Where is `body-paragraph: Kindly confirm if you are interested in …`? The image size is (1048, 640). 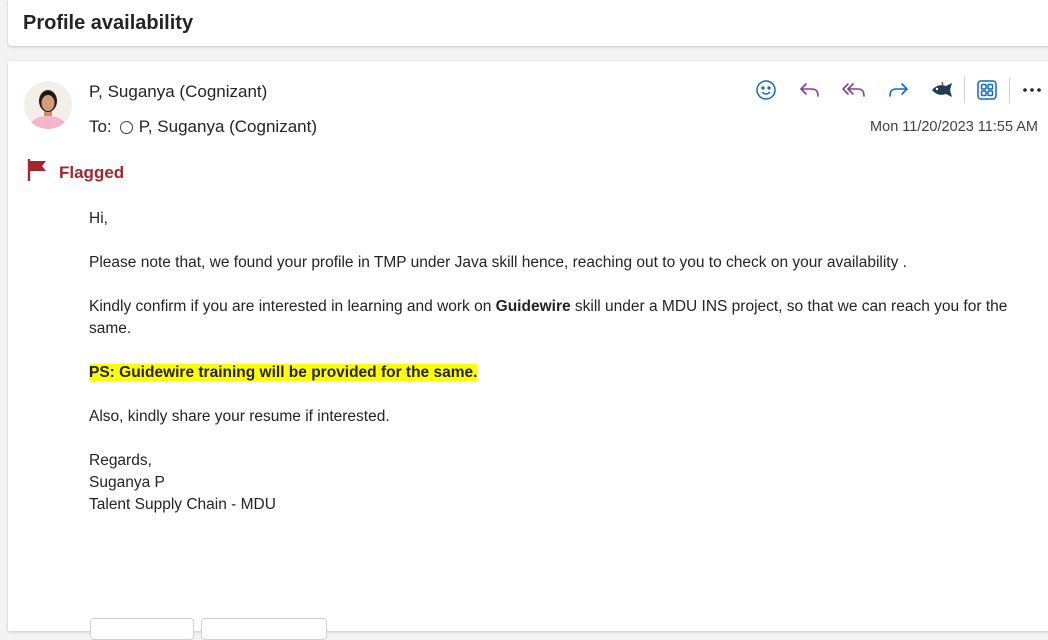
body-paragraph: Kindly confirm if you are interested in … is located at coordinates (566, 318).